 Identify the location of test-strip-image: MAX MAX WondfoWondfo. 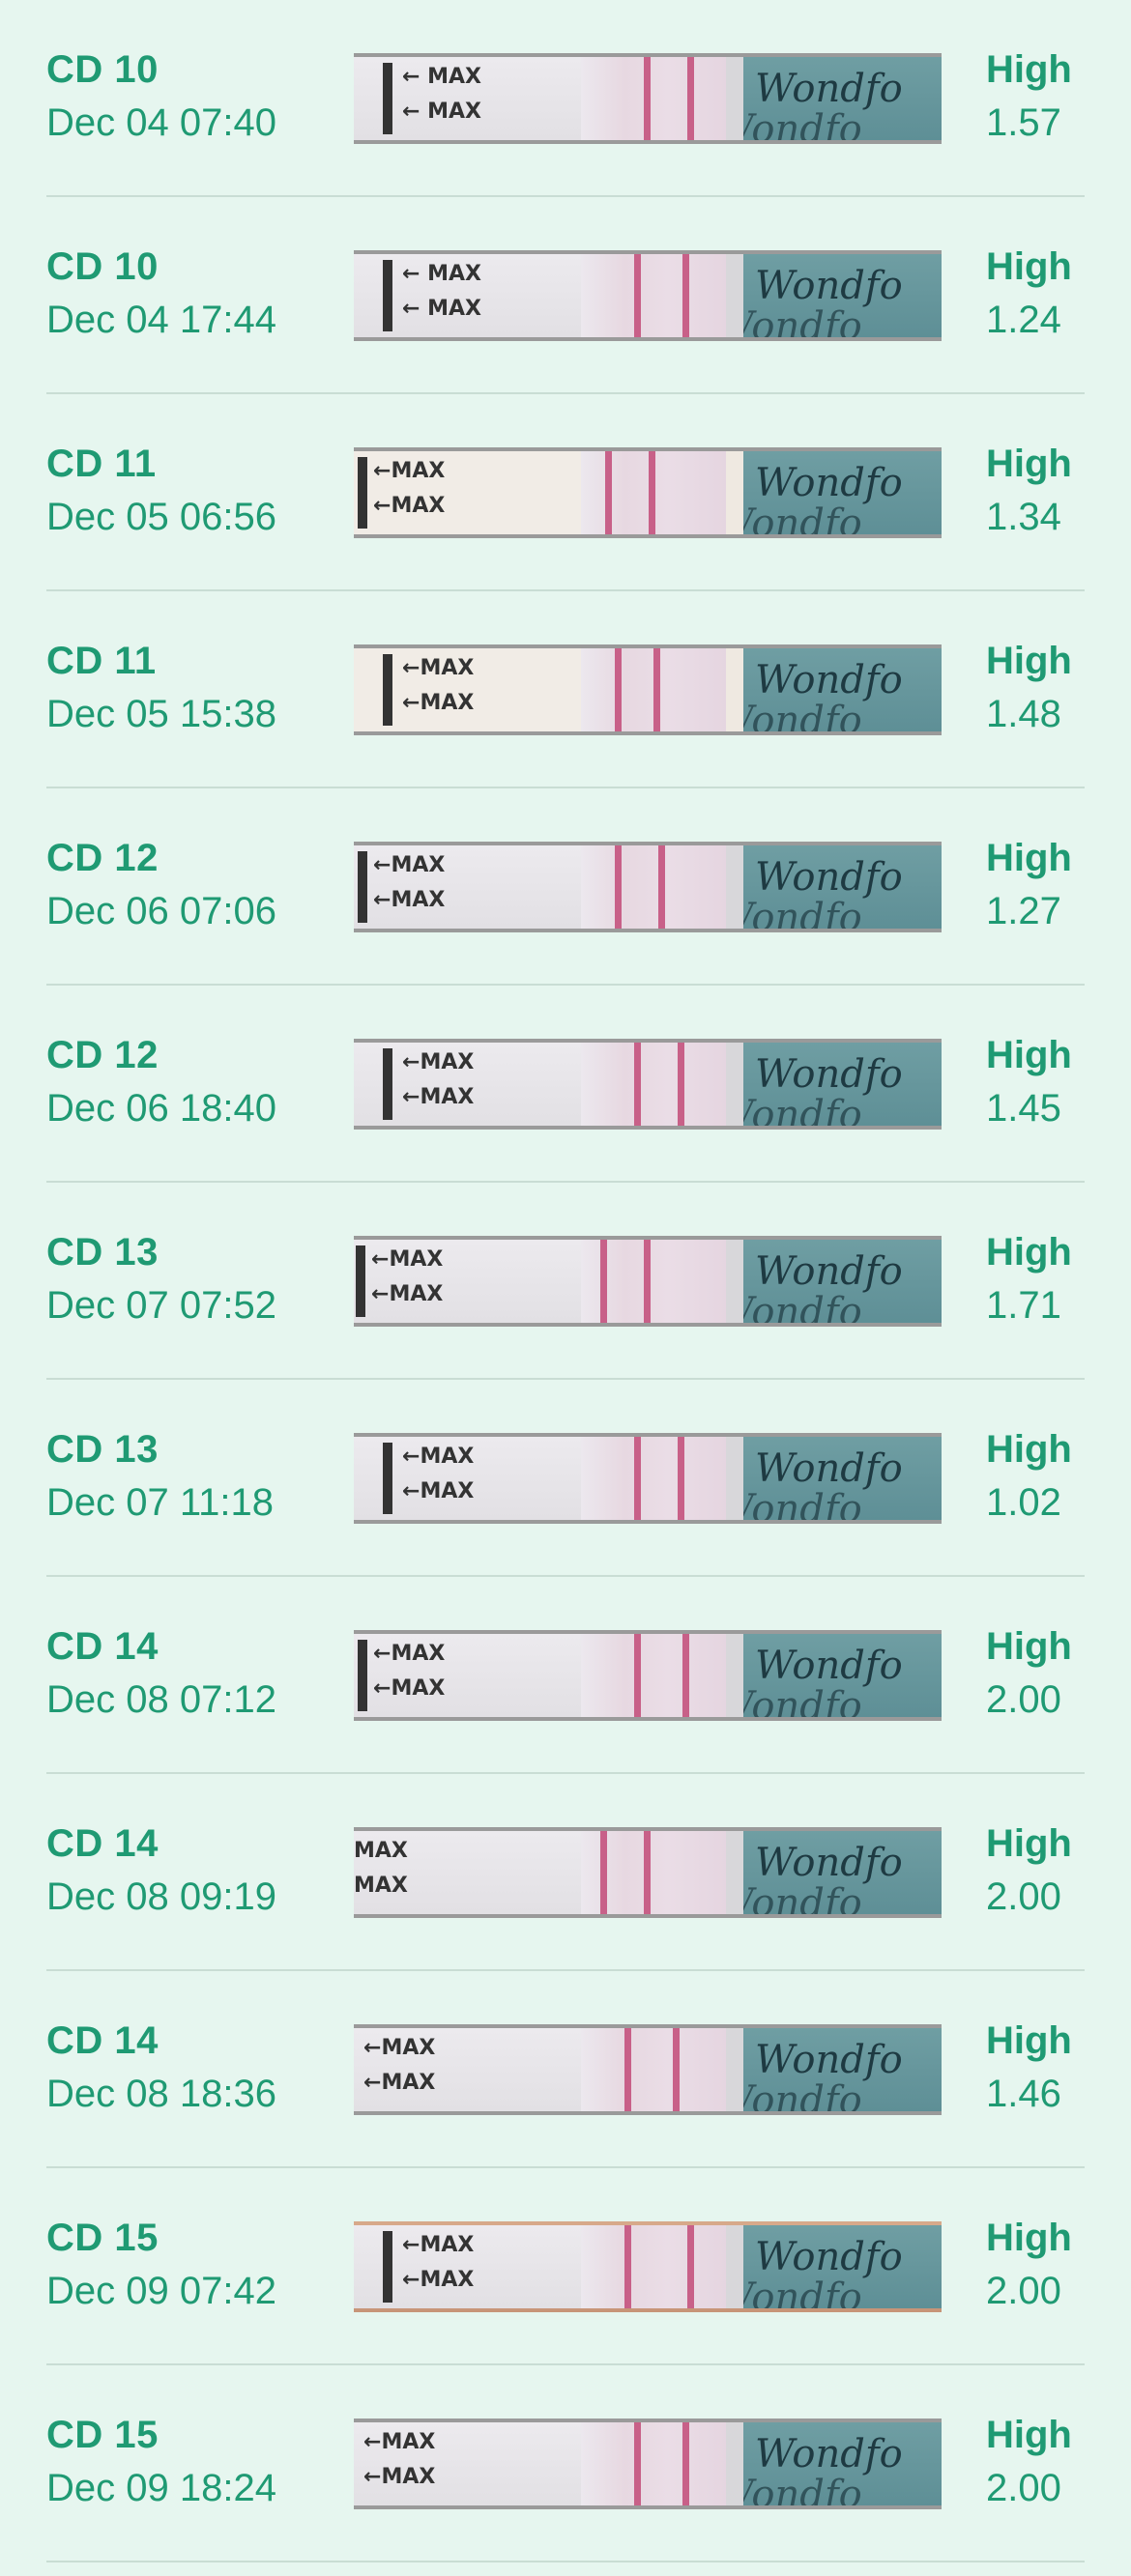
(648, 1873).